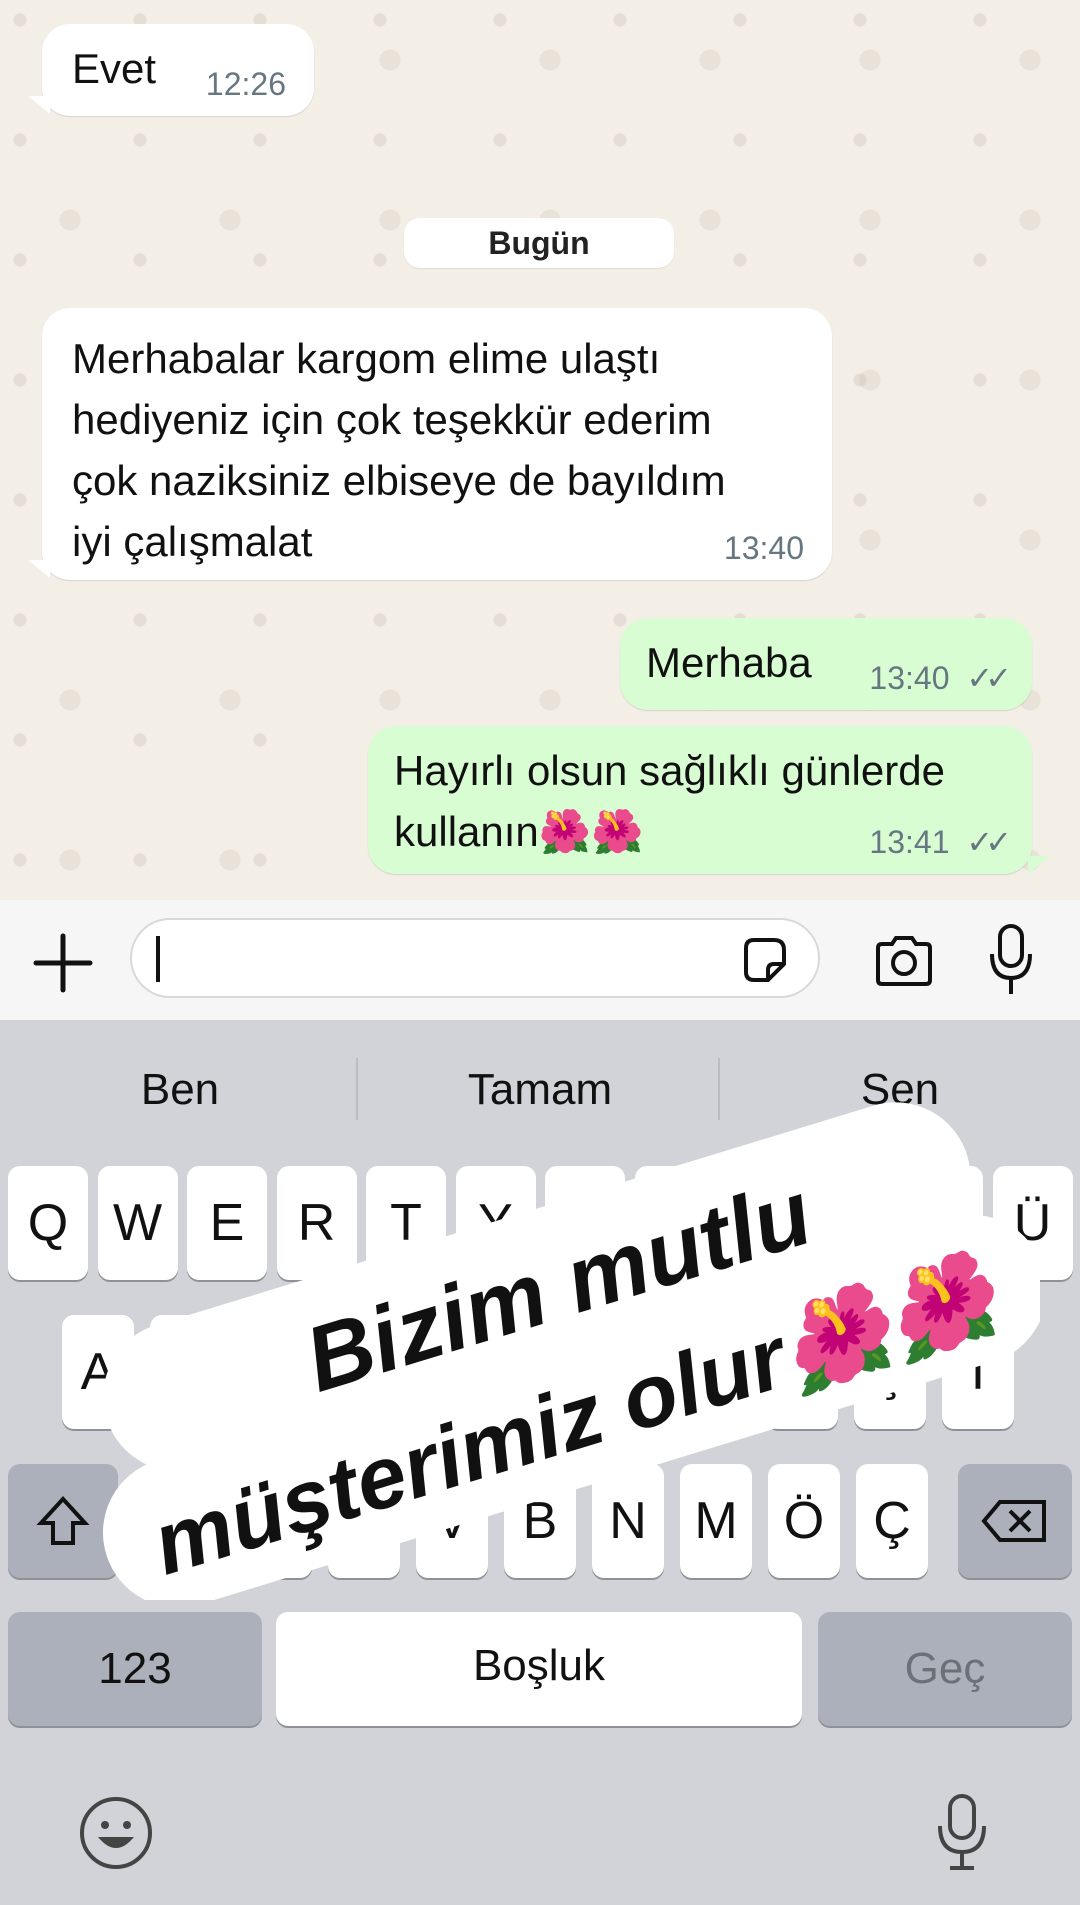 This screenshot has width=1080, height=1905. What do you see at coordinates (475, 958) in the screenshot?
I see `message-input` at bounding box center [475, 958].